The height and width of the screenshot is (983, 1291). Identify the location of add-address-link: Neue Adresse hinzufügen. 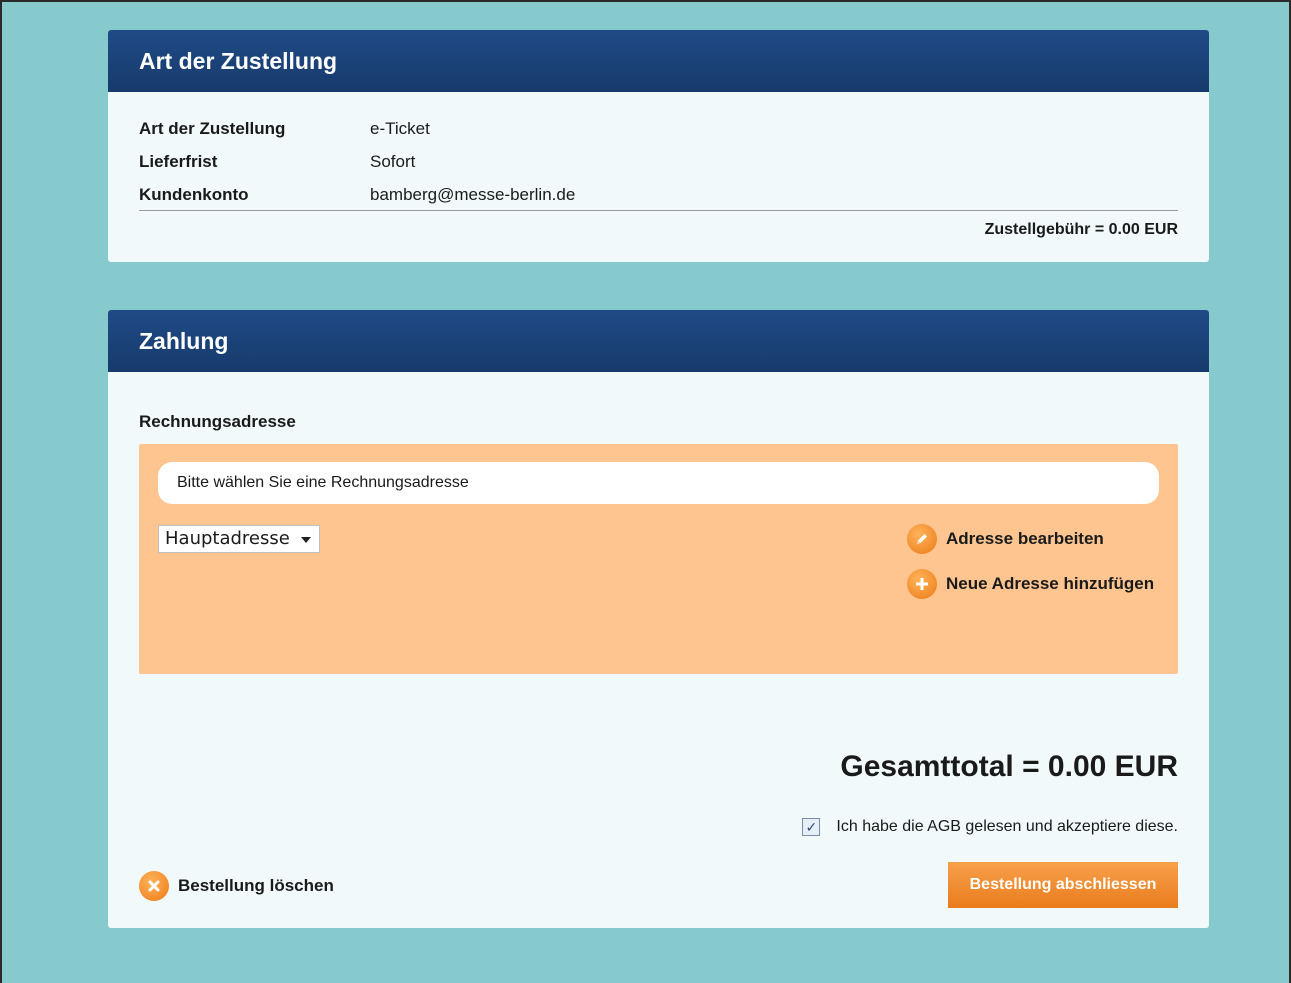
(1030, 584).